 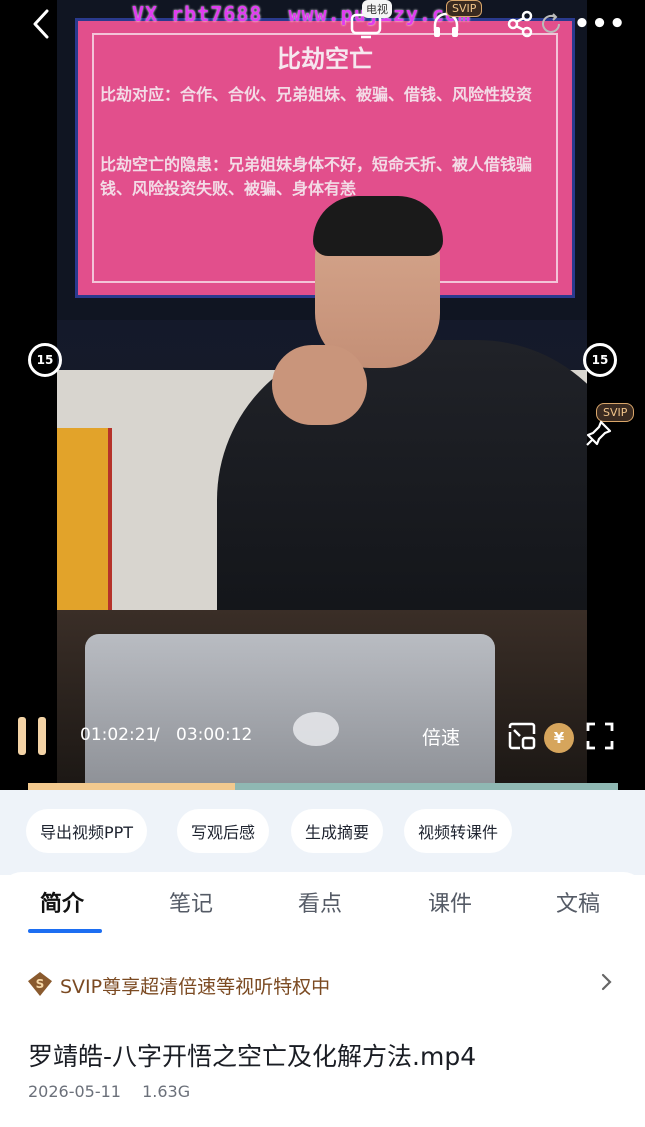 I want to click on svip-promo-row: S SVIP尊享超清倍速等视听特权中, so click(x=323, y=985).